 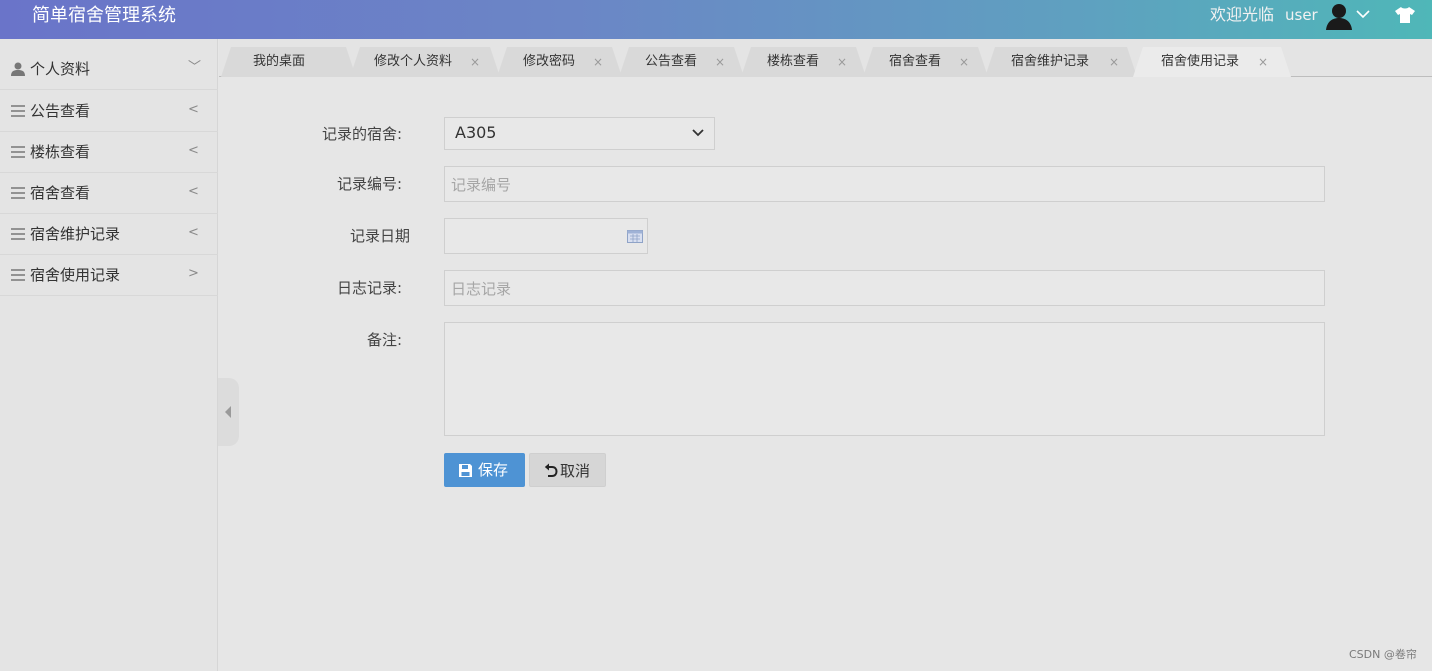 What do you see at coordinates (1050, 61) in the screenshot?
I see `tab-label: 宿舍维护记录` at bounding box center [1050, 61].